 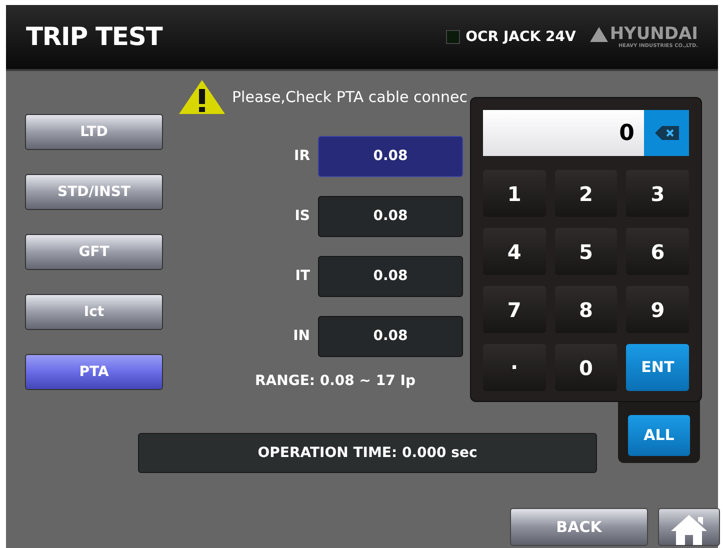 I want to click on enter-key: ENT, so click(x=657, y=367).